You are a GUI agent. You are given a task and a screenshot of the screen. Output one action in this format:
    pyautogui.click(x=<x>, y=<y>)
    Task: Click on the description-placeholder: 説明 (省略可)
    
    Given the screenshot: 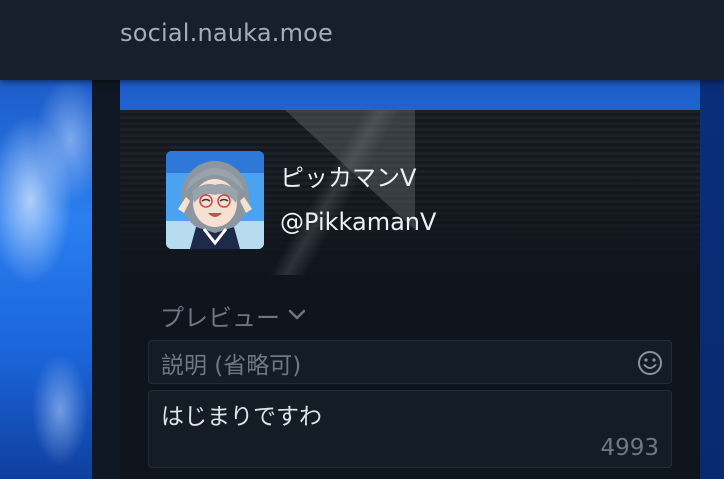 What is the action you would take?
    pyautogui.click(x=231, y=366)
    